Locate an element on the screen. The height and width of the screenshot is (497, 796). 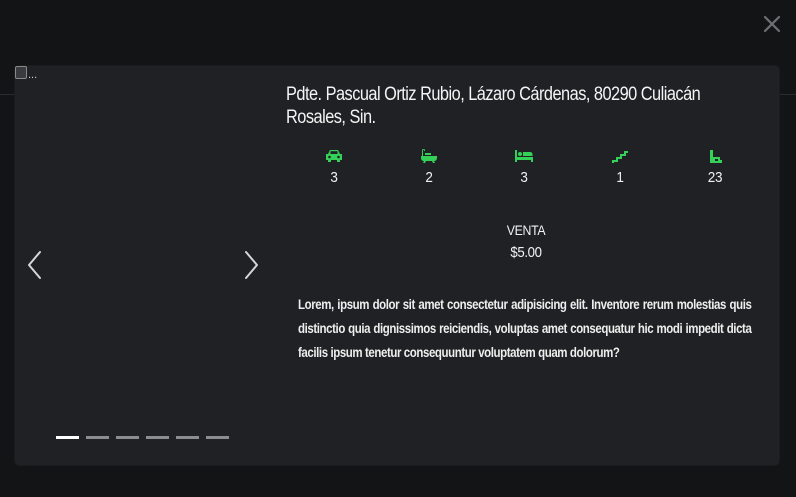
broken-image-icon is located at coordinates (21, 72).